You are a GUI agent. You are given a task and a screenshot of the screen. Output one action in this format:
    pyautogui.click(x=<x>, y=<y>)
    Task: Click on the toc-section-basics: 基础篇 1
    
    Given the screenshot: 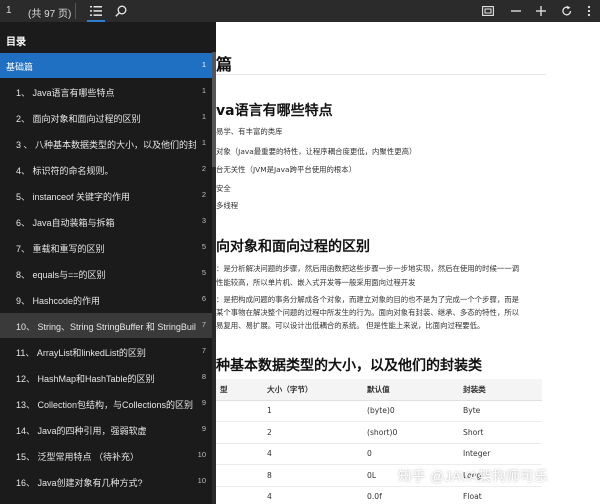 What is the action you would take?
    pyautogui.click(x=106, y=65)
    